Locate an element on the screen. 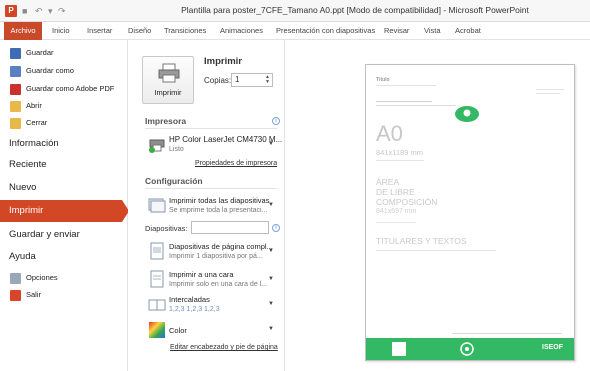 The height and width of the screenshot is (371, 590). poster-area-line: COMPOSICIÓN is located at coordinates (407, 202).